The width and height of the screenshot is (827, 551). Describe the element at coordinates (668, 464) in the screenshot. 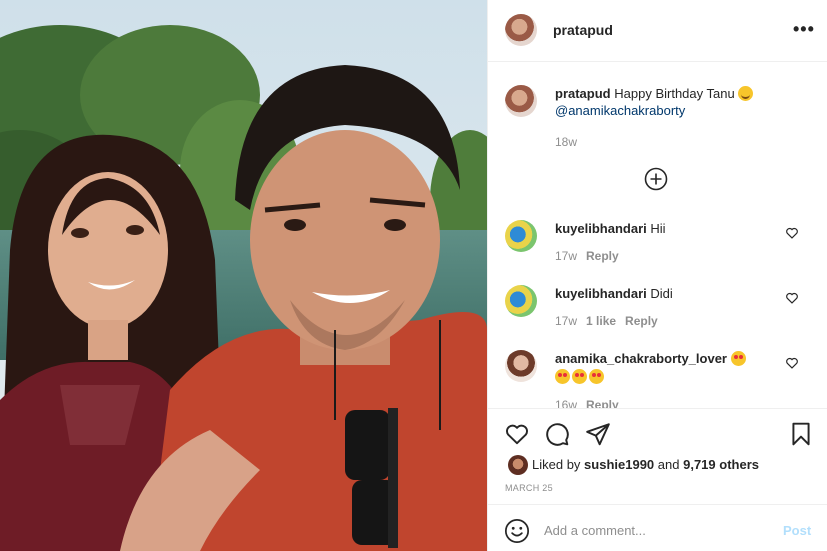

I see `liked-by-and: and` at that location.